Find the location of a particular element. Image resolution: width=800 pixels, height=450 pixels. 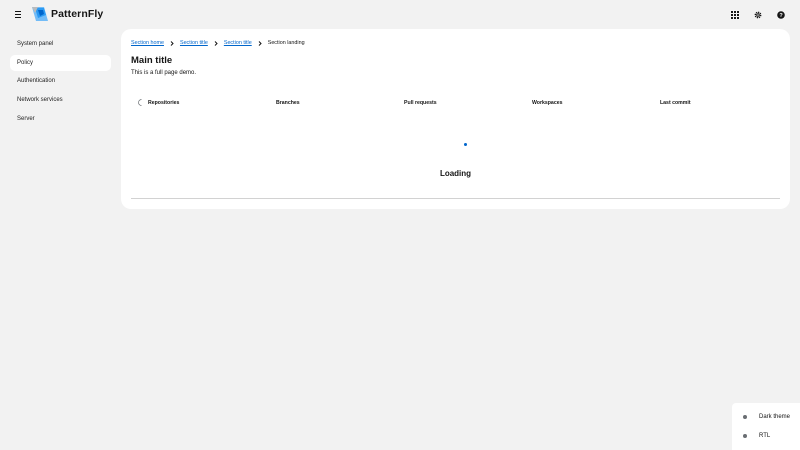

page-title: Main title is located at coordinates (152, 60).